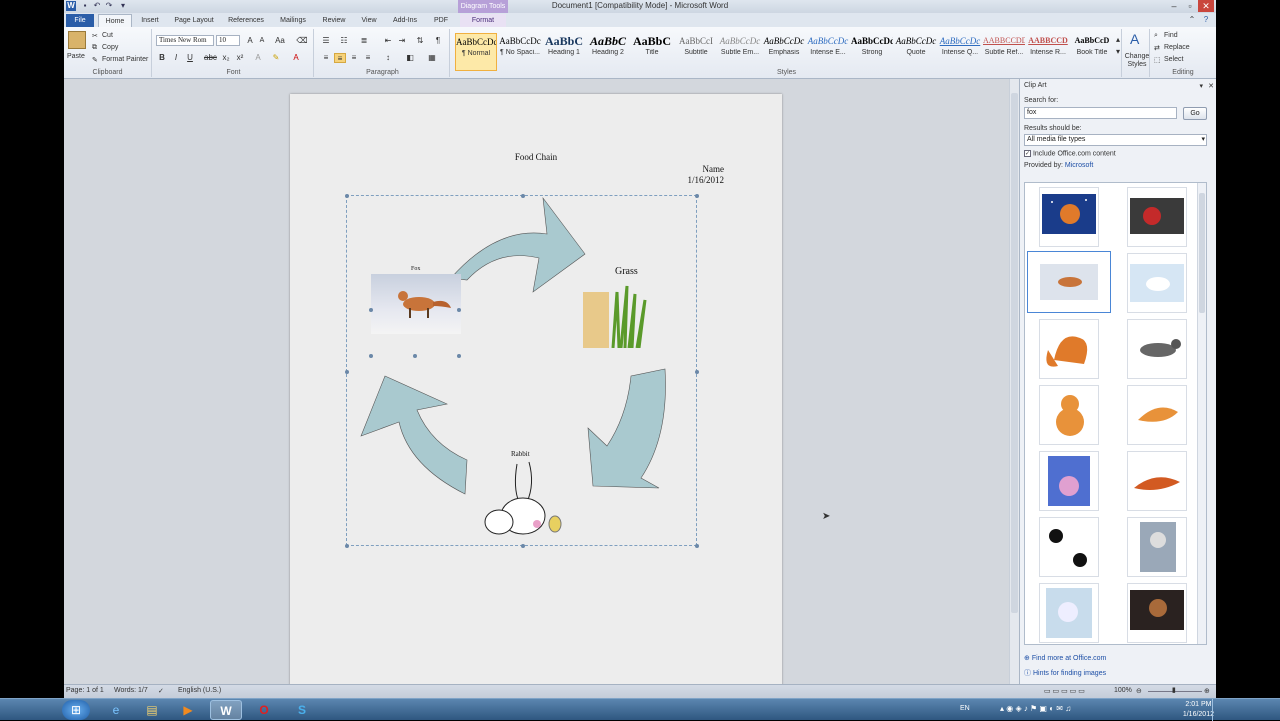 The image size is (1280, 721). I want to click on help-icon: ?, so click(1206, 20).